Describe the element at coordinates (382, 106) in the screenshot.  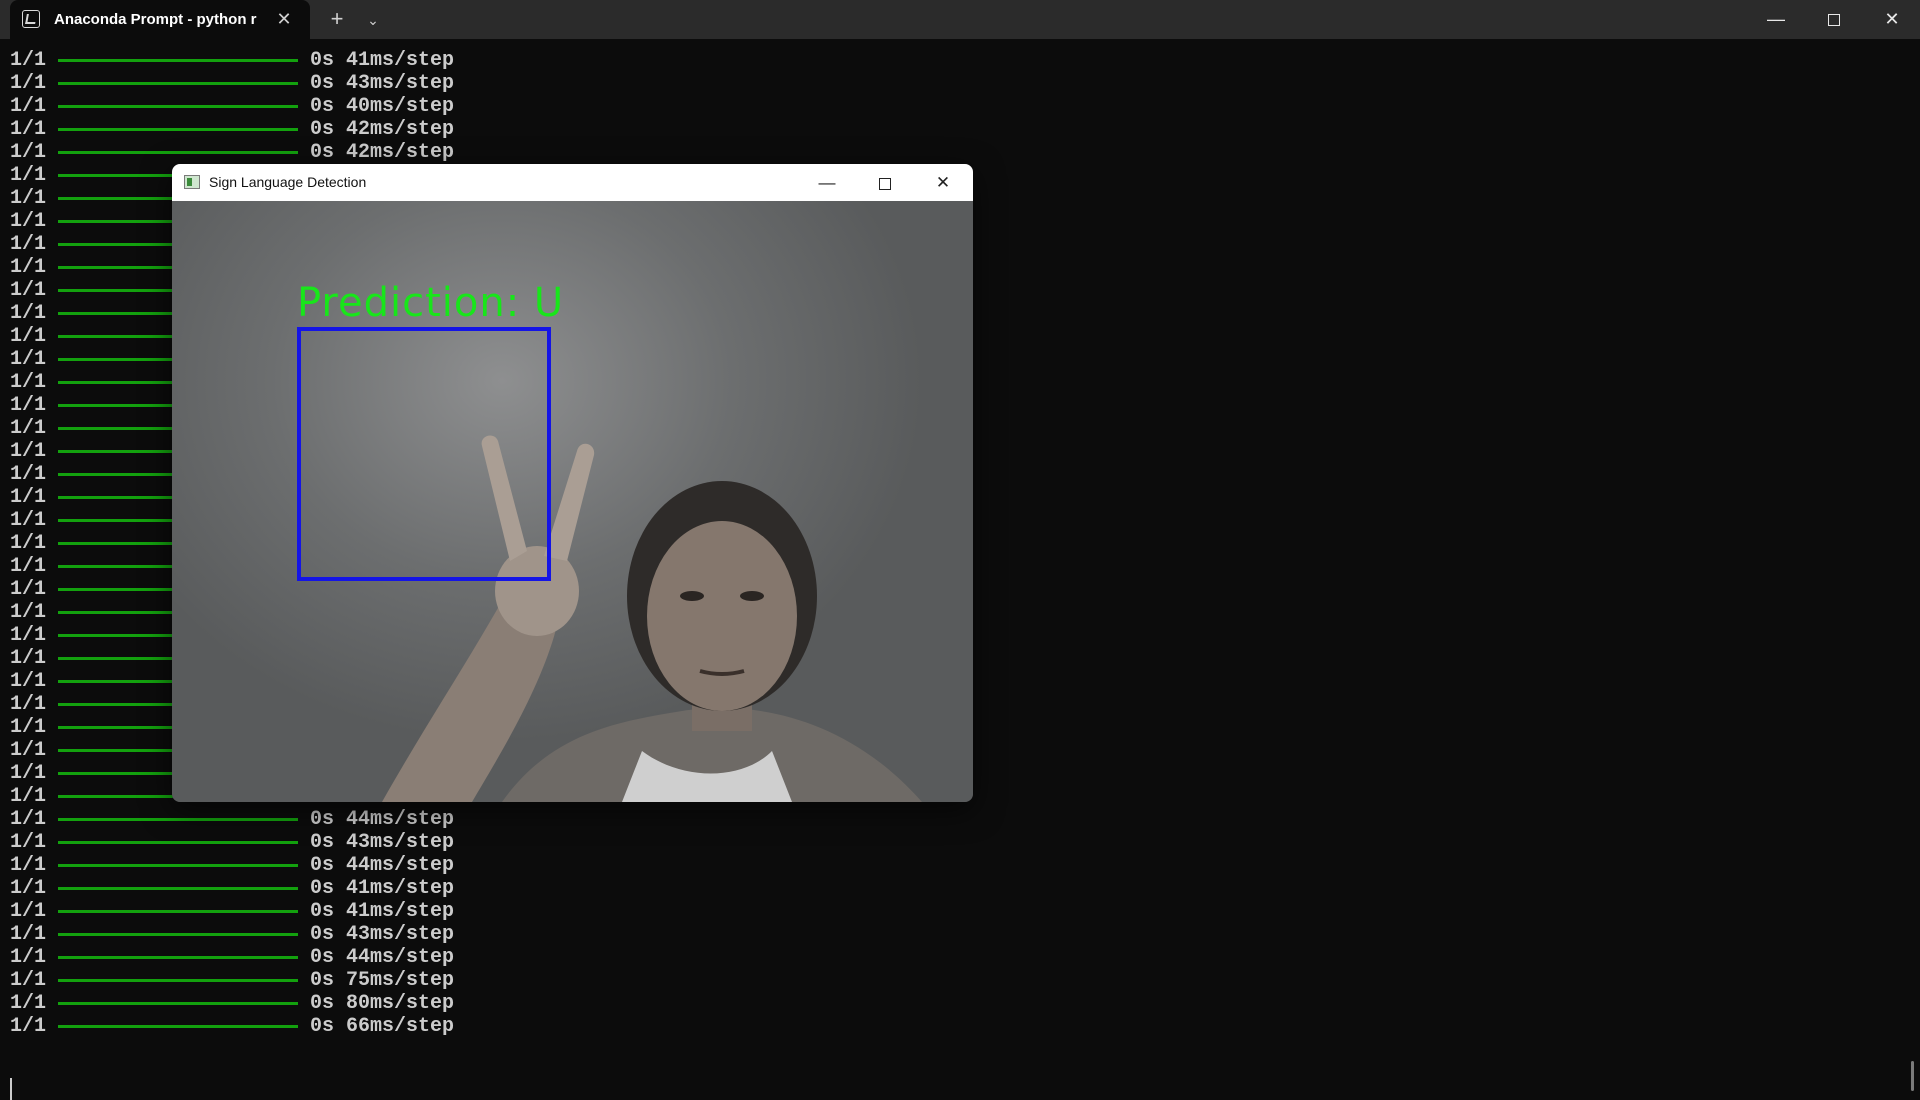
I see `step-time: 0s 40ms/step` at that location.